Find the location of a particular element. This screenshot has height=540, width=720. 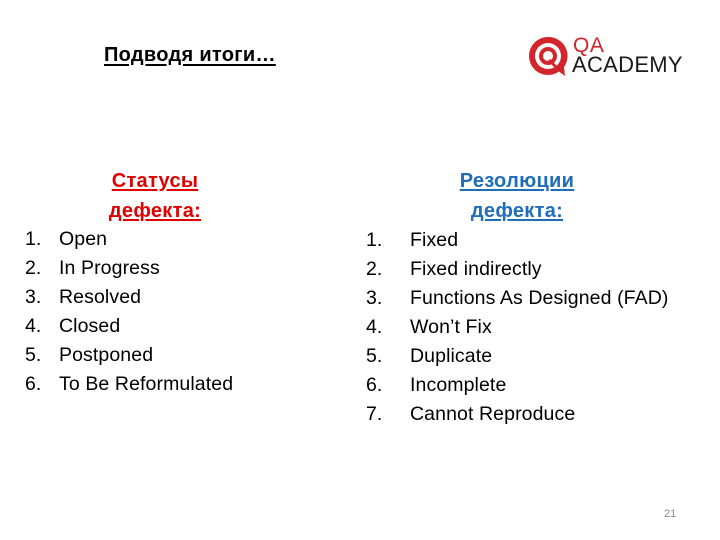

status-item: 6. To Be Reformulated is located at coordinates (129, 384).